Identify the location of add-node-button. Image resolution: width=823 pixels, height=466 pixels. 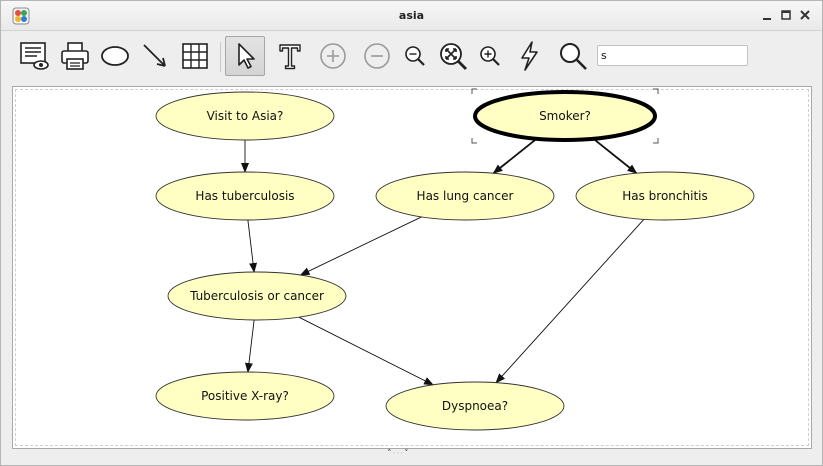
(115, 56).